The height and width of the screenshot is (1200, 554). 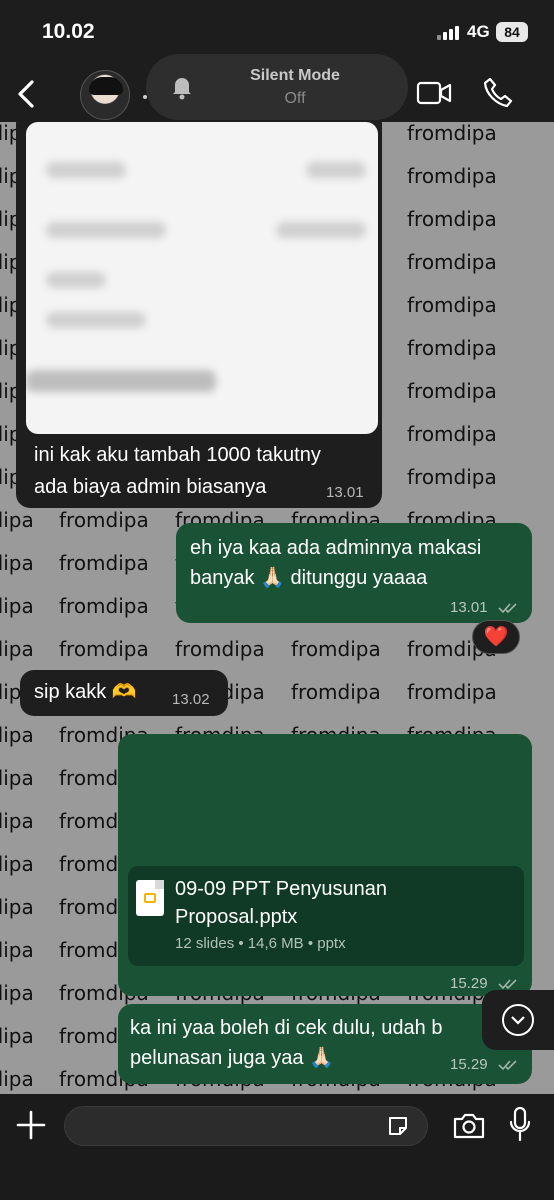 I want to click on file-meta: 12 slides • 14,6 MB • pptx, so click(x=260, y=943).